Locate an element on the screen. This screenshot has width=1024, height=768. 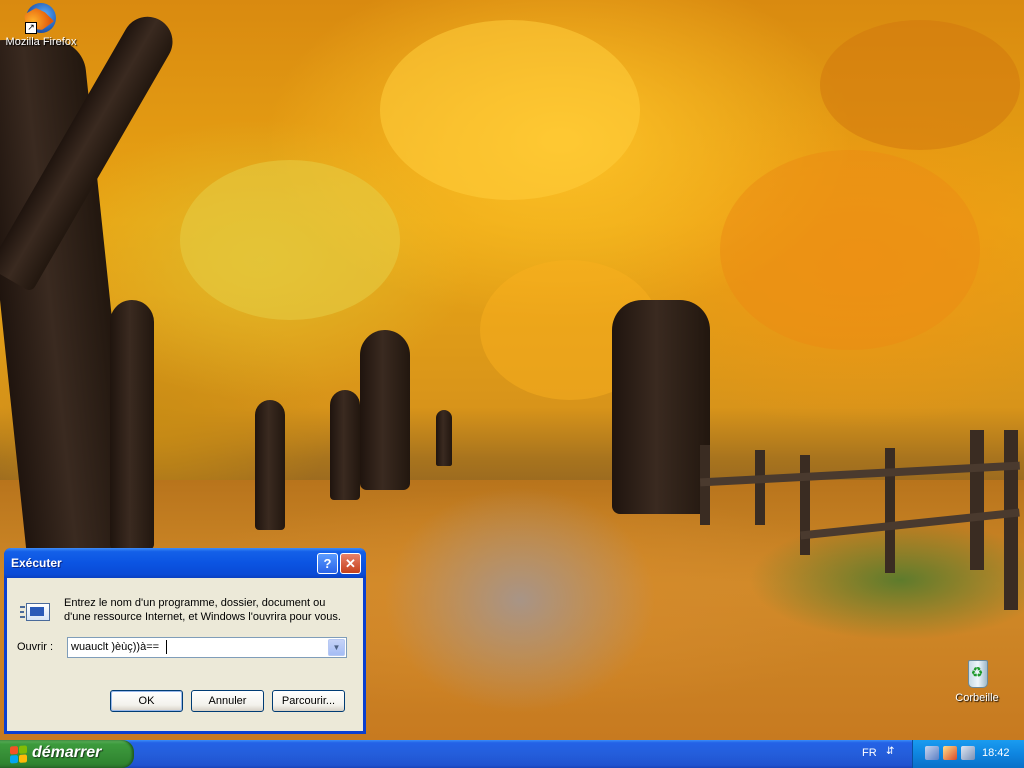
close-button: ✕ is located at coordinates (350, 563).